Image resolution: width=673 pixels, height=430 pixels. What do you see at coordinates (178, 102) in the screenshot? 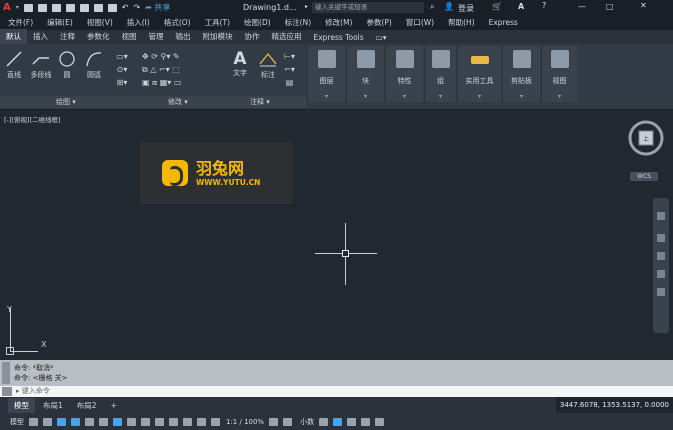
I see `modify-panel-title: 修改 ▾` at bounding box center [178, 102].